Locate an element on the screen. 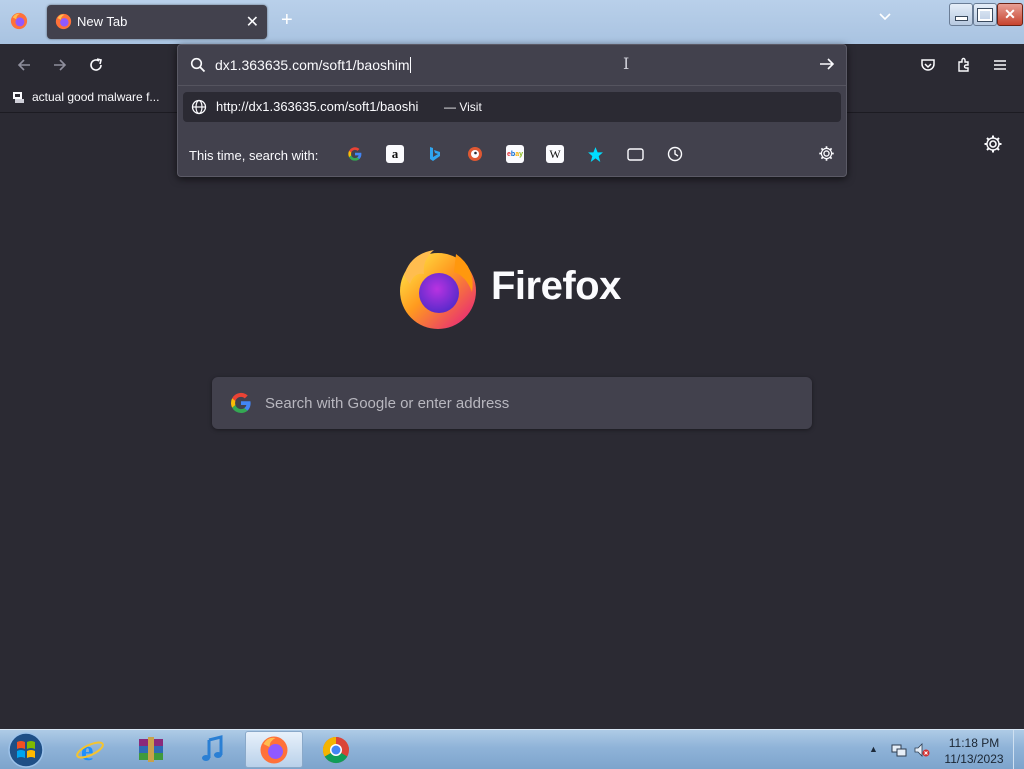 The height and width of the screenshot is (769, 1024). history-icon is located at coordinates (675, 154).